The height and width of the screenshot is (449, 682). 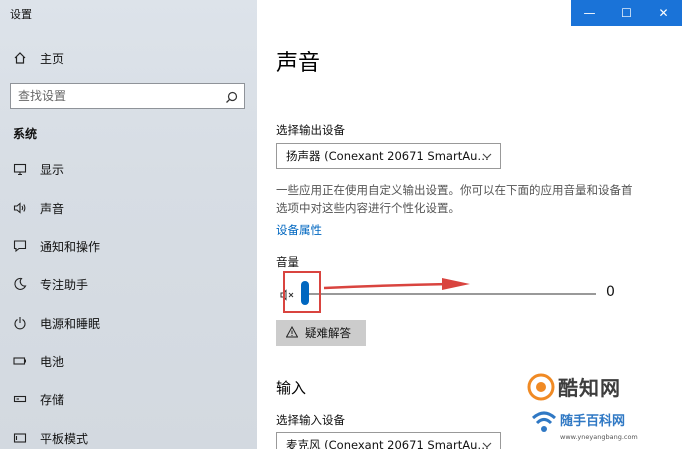 What do you see at coordinates (20, 58) in the screenshot?
I see `home-icon` at bounding box center [20, 58].